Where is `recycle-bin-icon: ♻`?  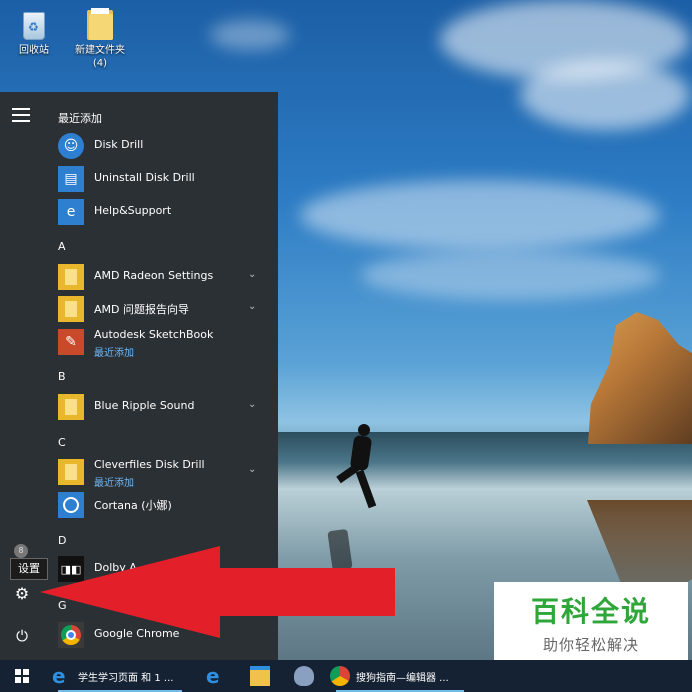 recycle-bin-icon: ♻ is located at coordinates (34, 23).